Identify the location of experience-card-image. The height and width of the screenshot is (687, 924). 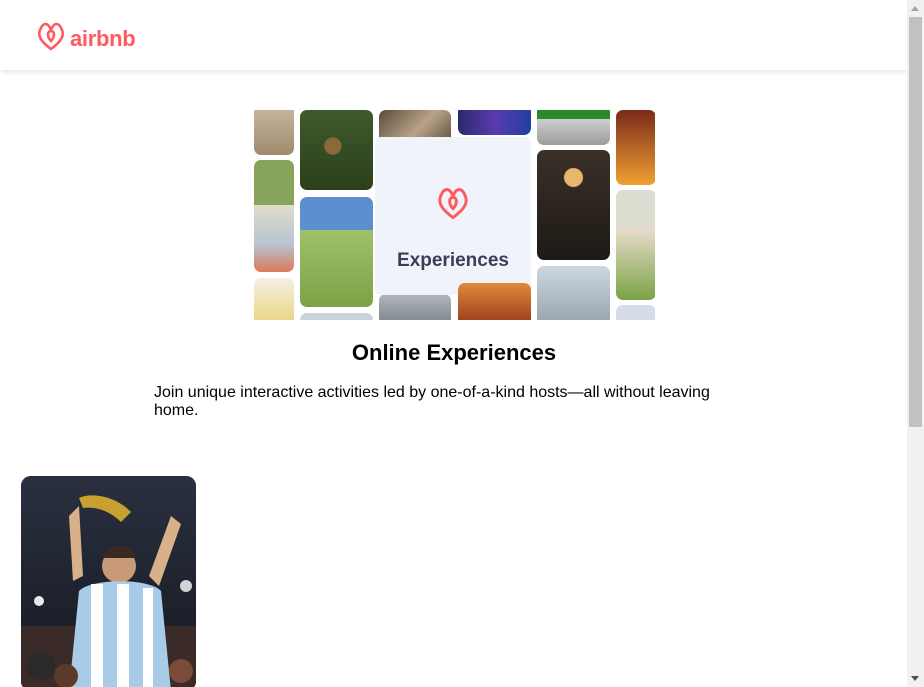
(108, 581).